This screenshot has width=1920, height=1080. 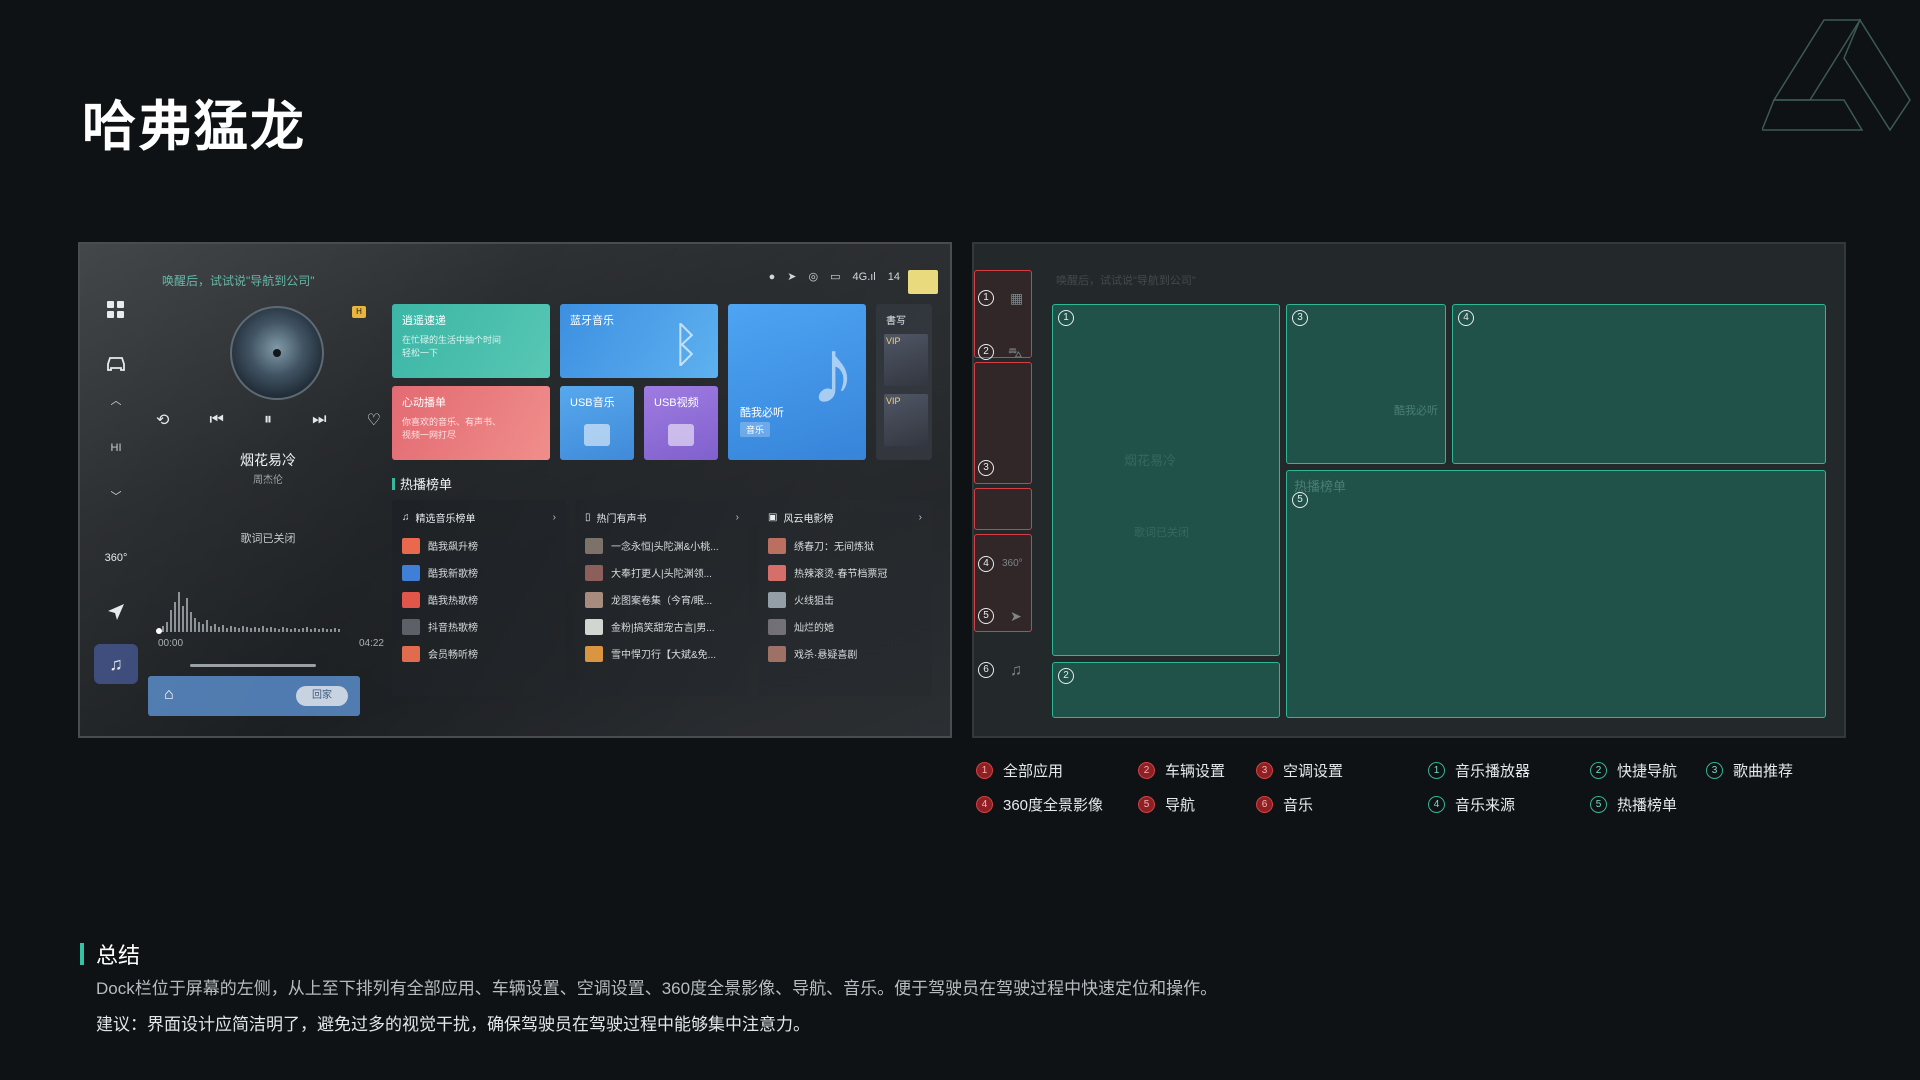 I want to click on time-total: 04:22, so click(x=371, y=643).